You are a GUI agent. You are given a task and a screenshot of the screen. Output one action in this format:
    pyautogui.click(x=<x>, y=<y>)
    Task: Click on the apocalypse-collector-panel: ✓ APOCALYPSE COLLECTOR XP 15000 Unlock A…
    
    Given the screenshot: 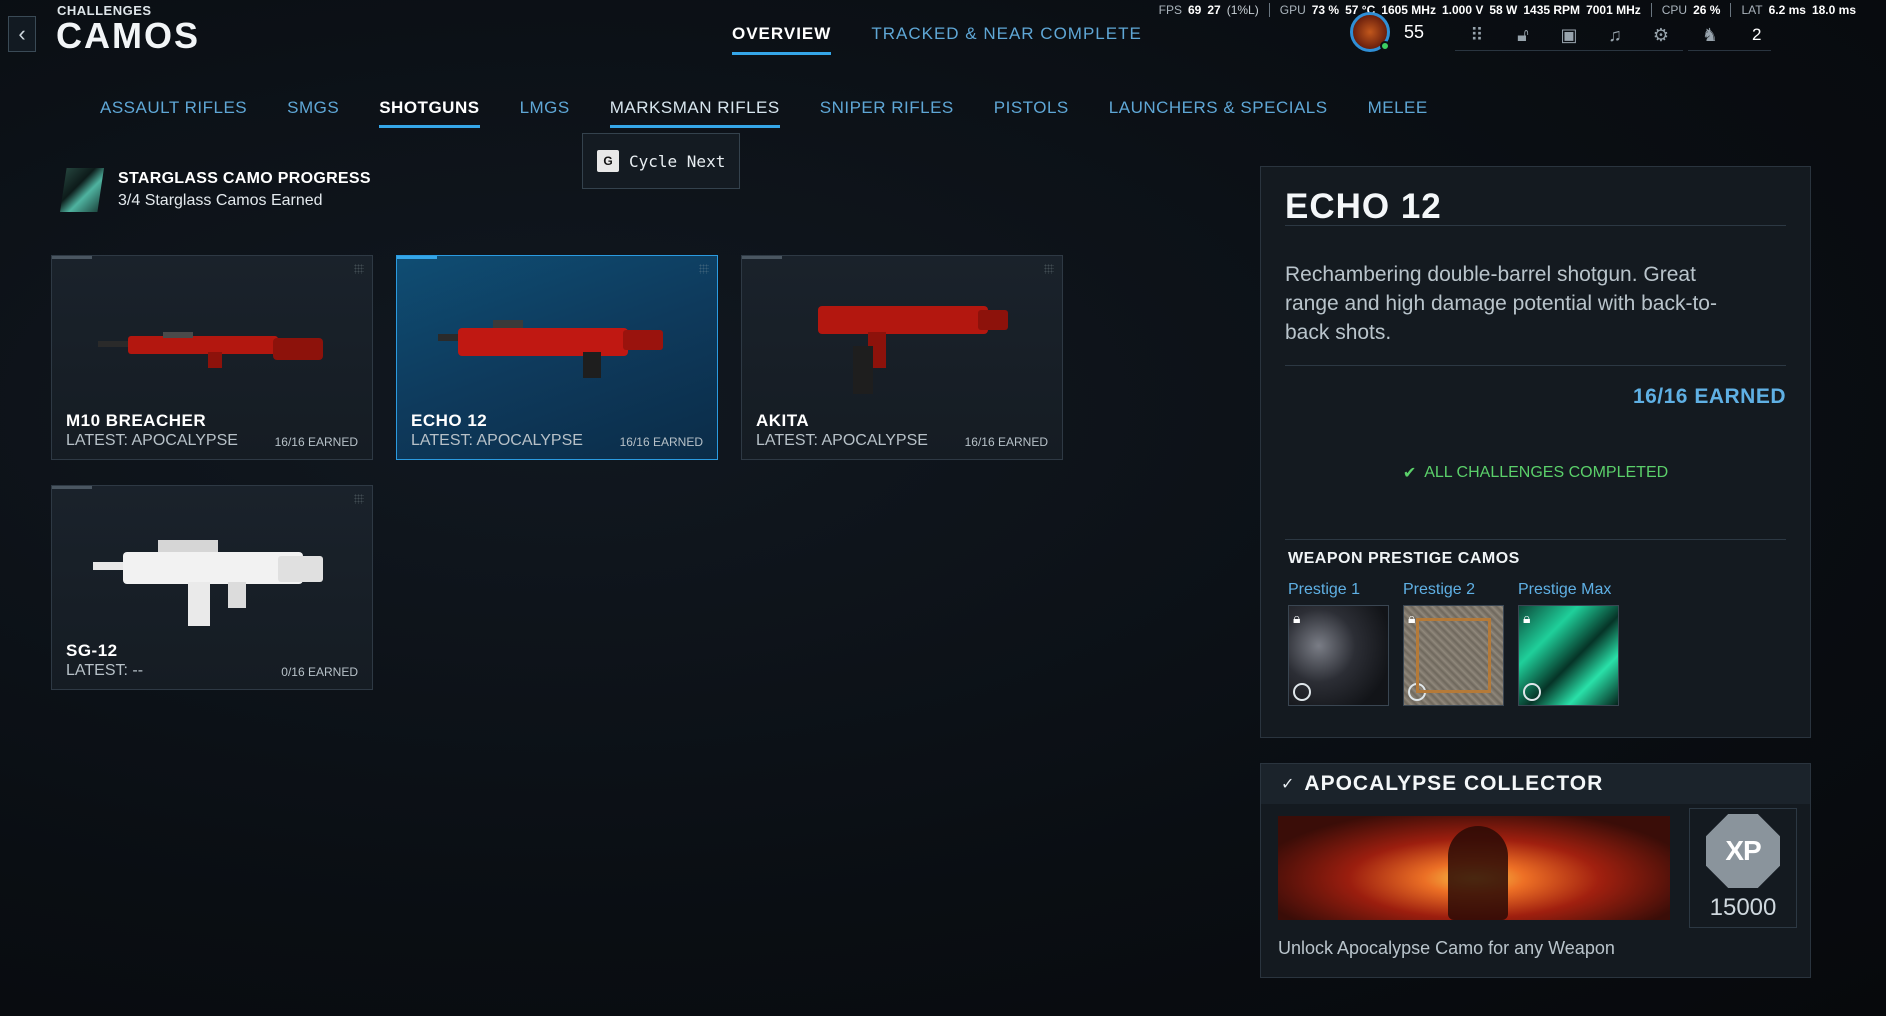 What is the action you would take?
    pyautogui.click(x=1535, y=870)
    